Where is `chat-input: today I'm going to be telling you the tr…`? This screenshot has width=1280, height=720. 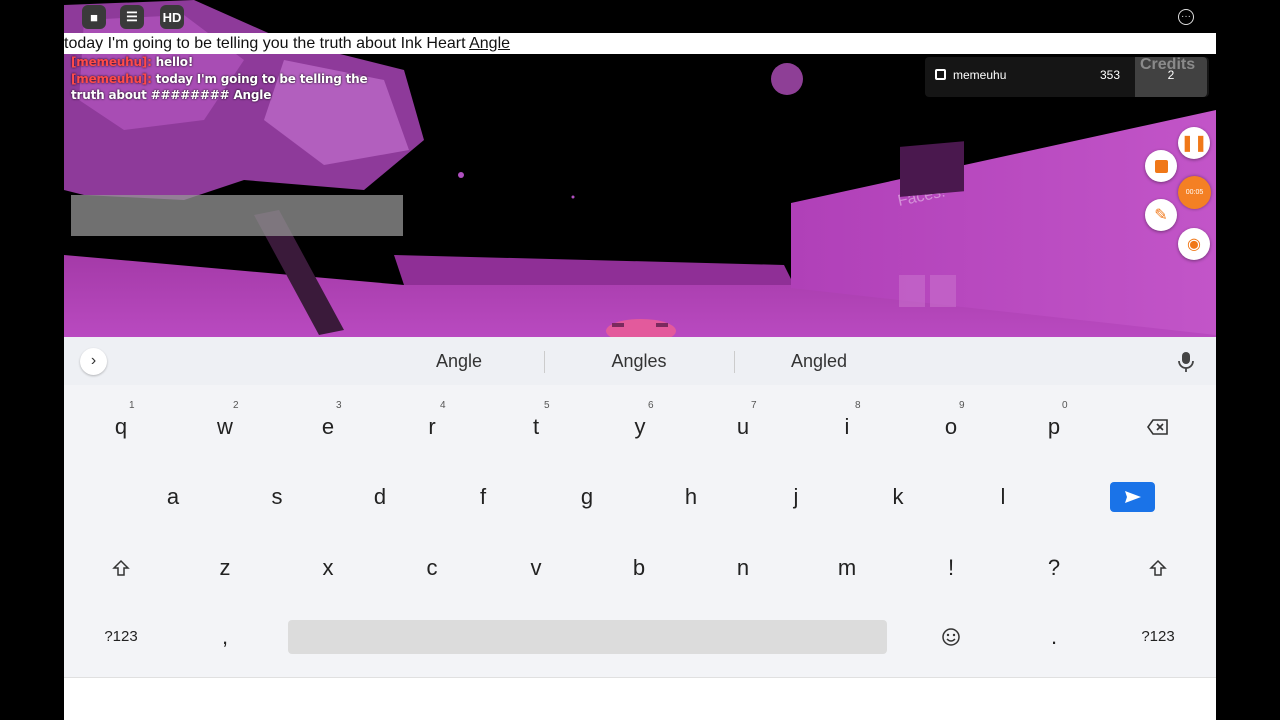
chat-input: today I'm going to be telling you the tr… is located at coordinates (640, 43).